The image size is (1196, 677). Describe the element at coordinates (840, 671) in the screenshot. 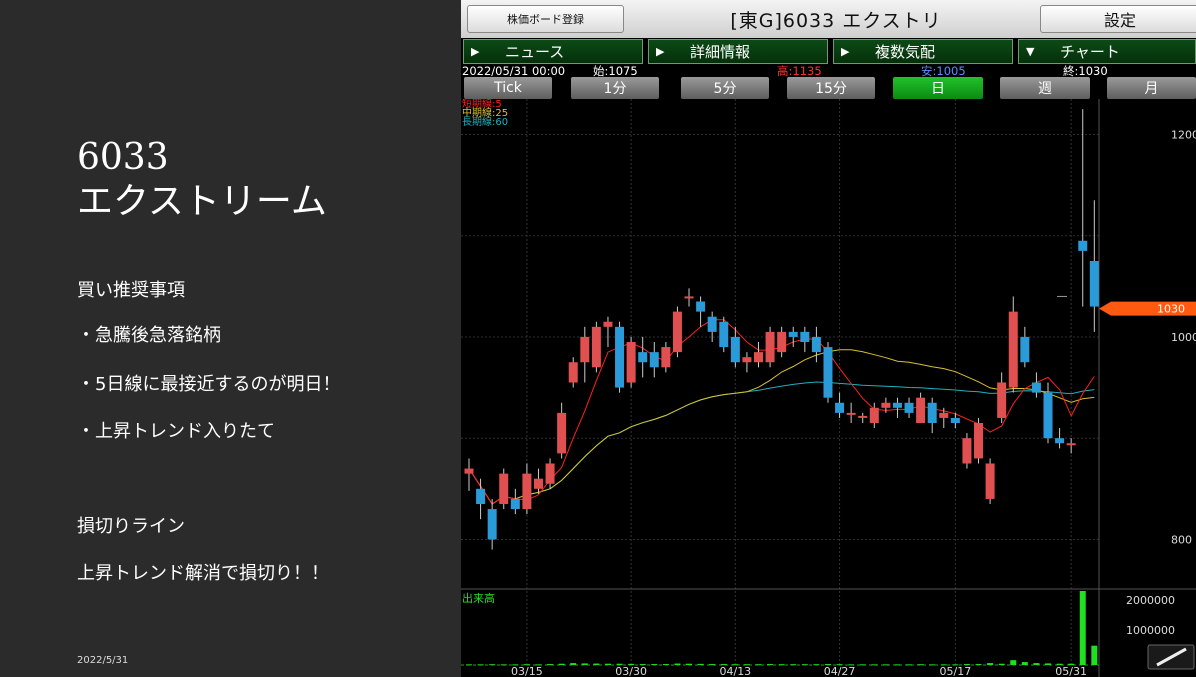

I see `x-tick-label: 04/27` at that location.